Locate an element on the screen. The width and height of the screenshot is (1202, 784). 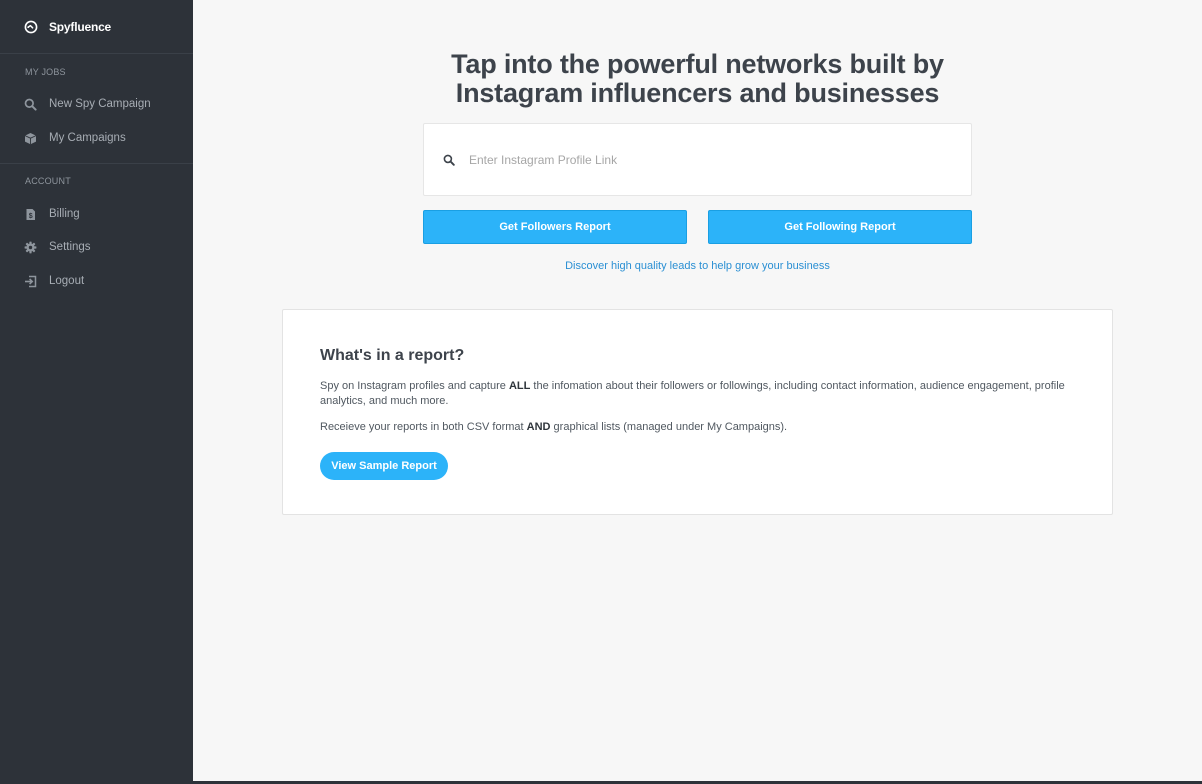
sidebar-item-label: Logout is located at coordinates (67, 281).